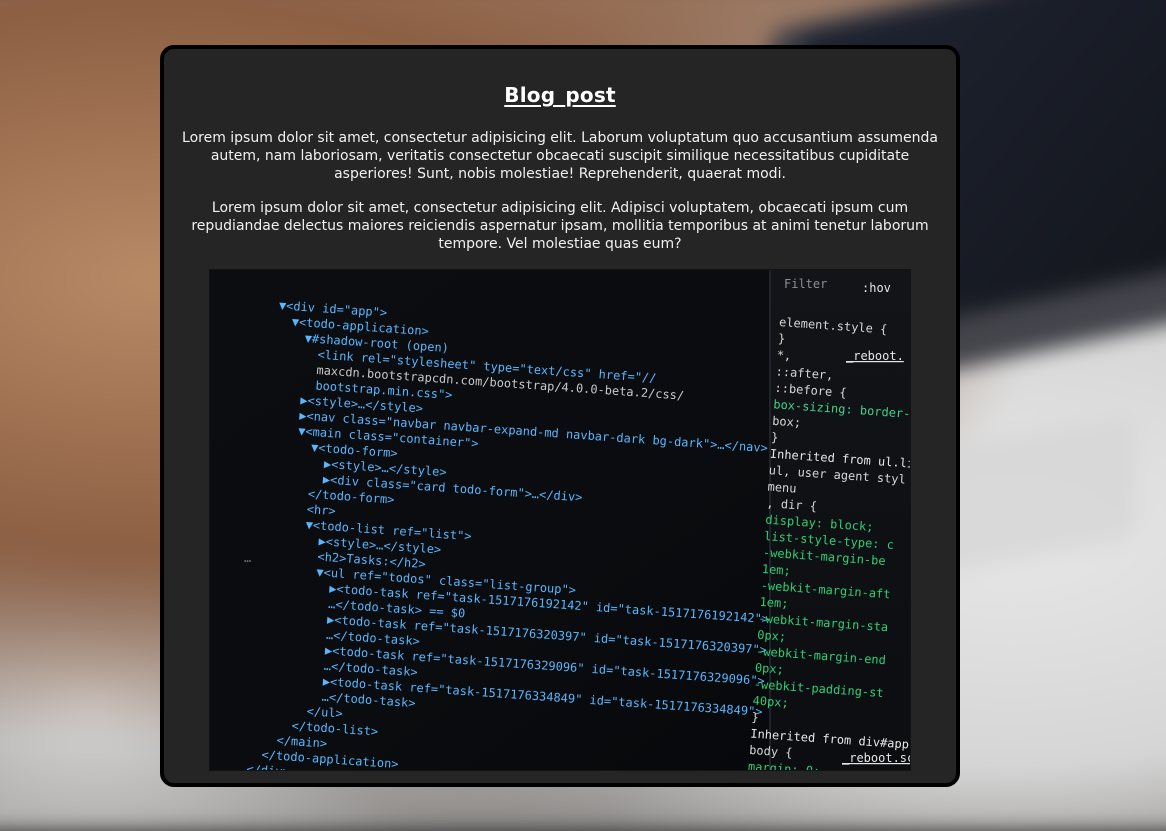 The width and height of the screenshot is (1166, 831). I want to click on styles-filter-label: Filter, so click(805, 284).